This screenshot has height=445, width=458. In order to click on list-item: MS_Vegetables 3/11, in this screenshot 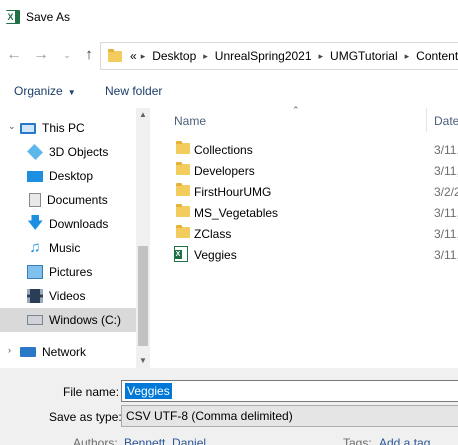, I will do `click(304, 212)`.